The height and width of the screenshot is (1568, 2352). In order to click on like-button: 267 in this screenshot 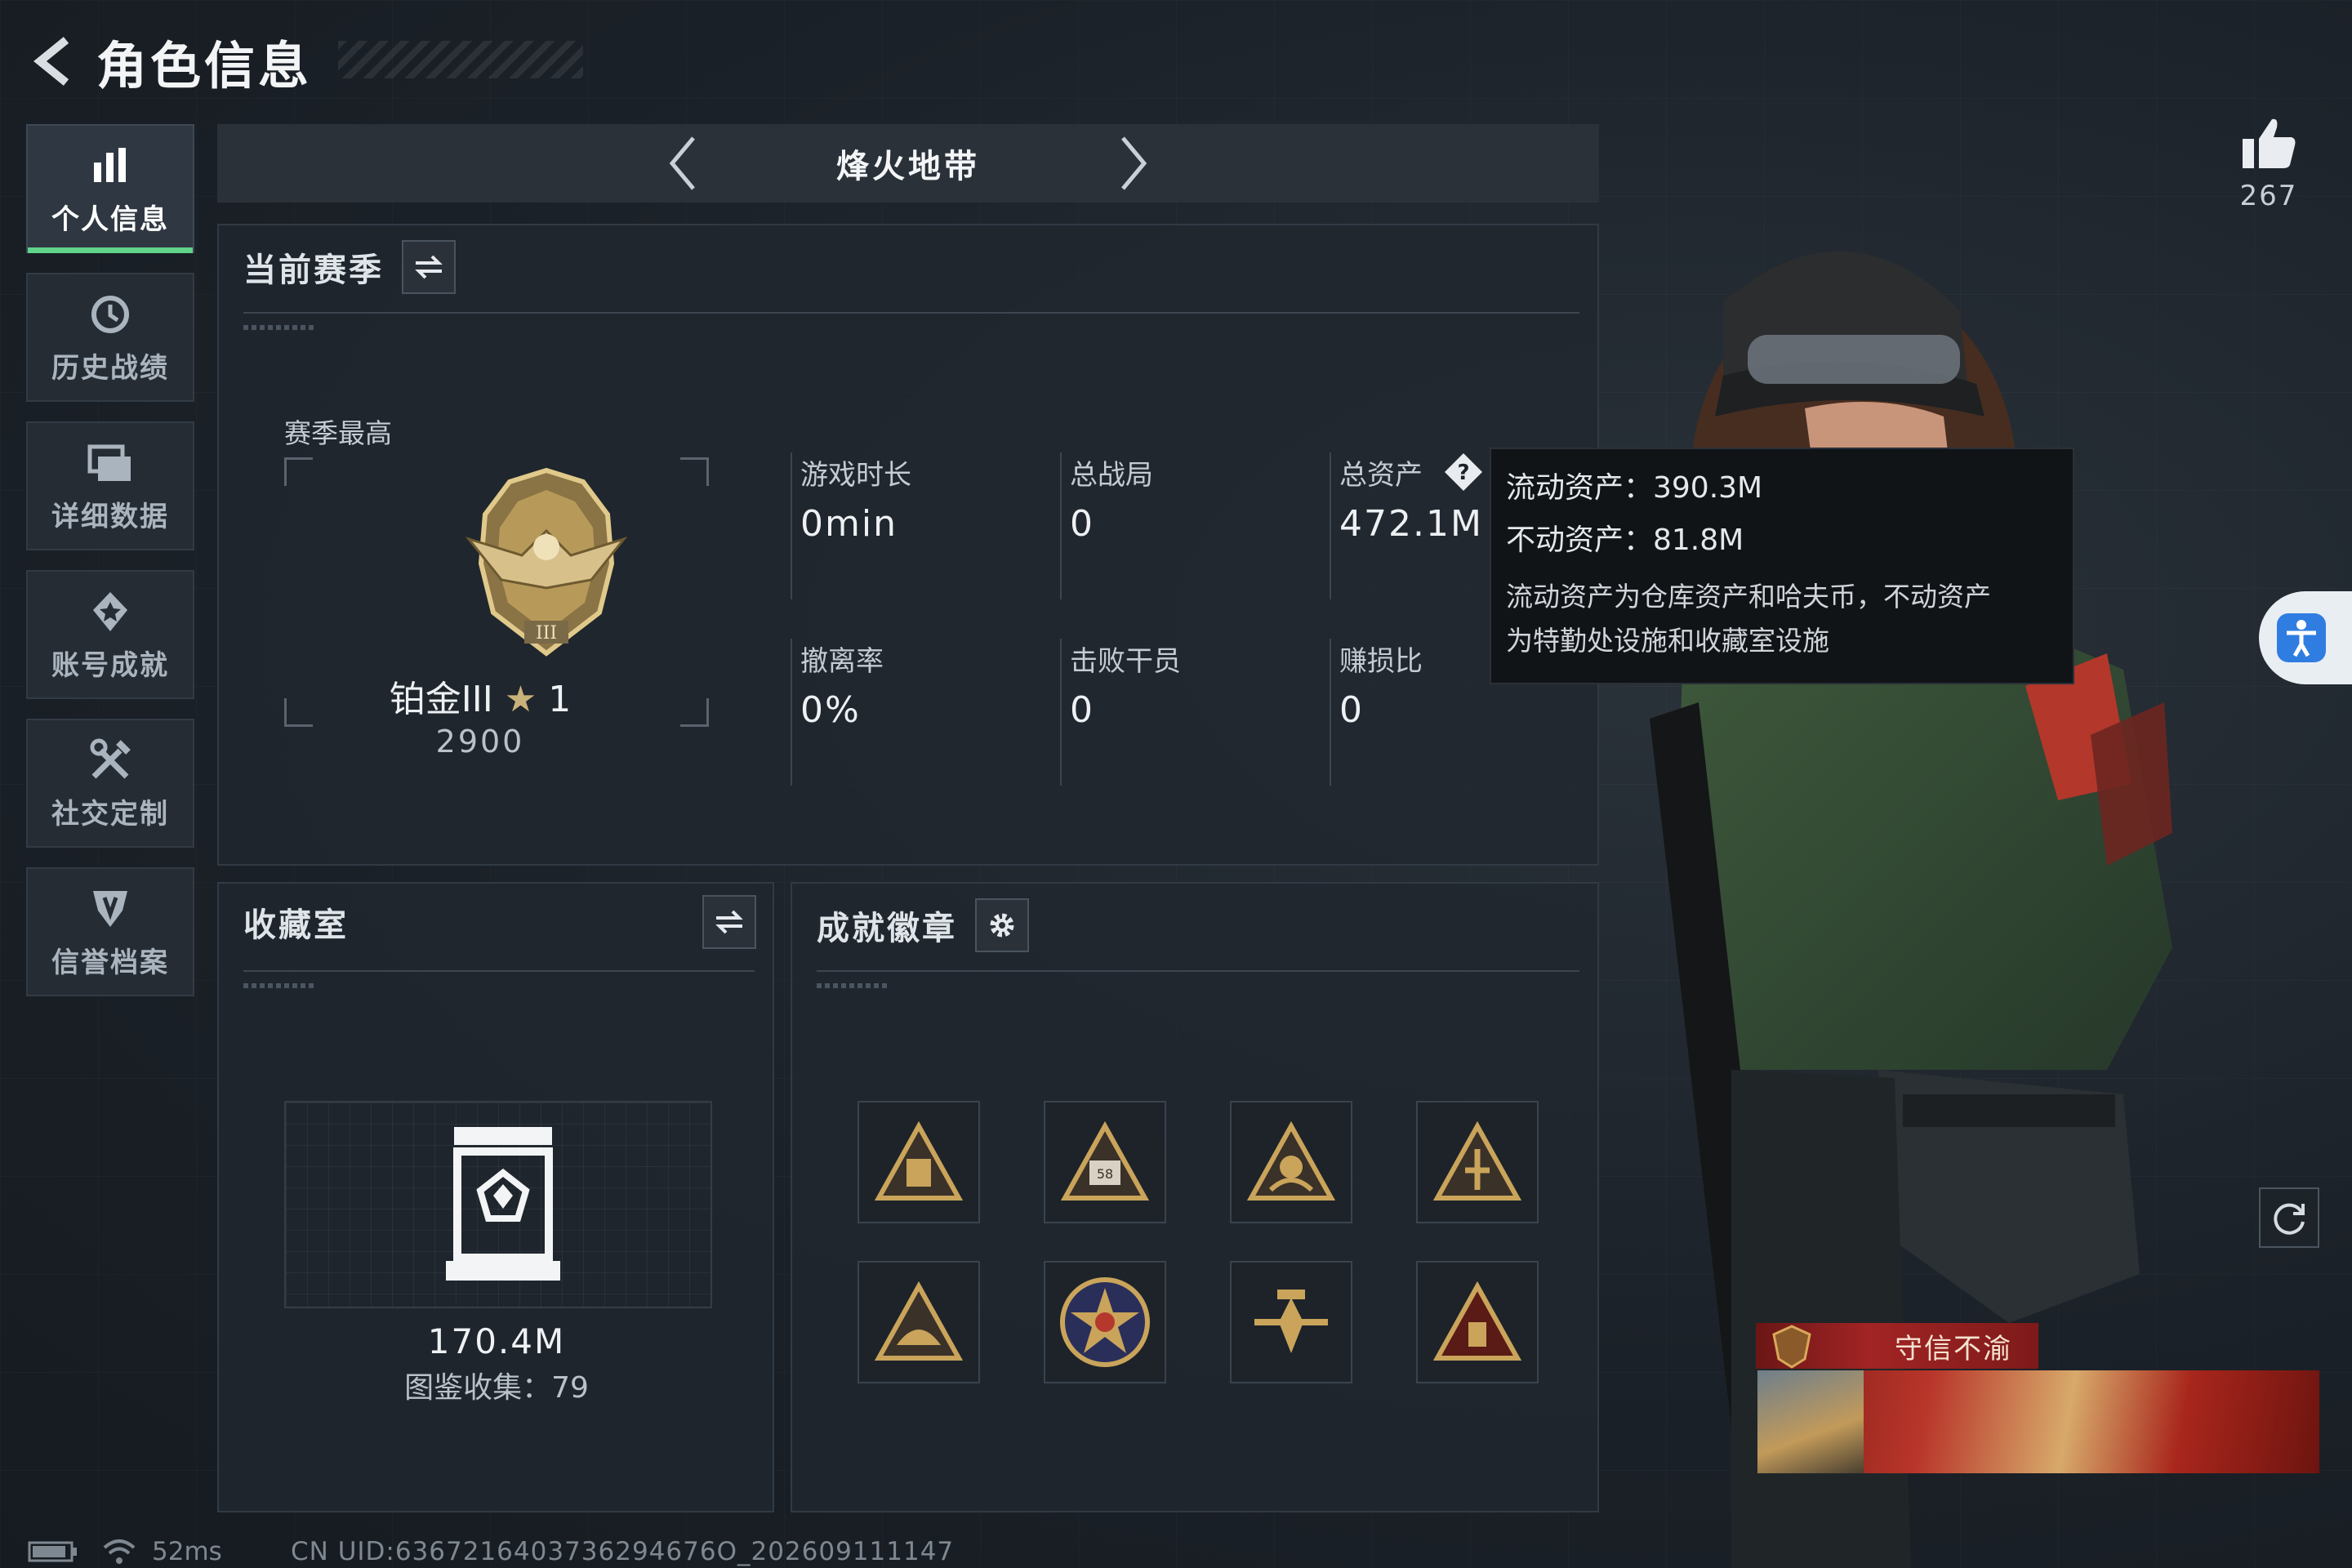, I will do `click(2268, 163)`.